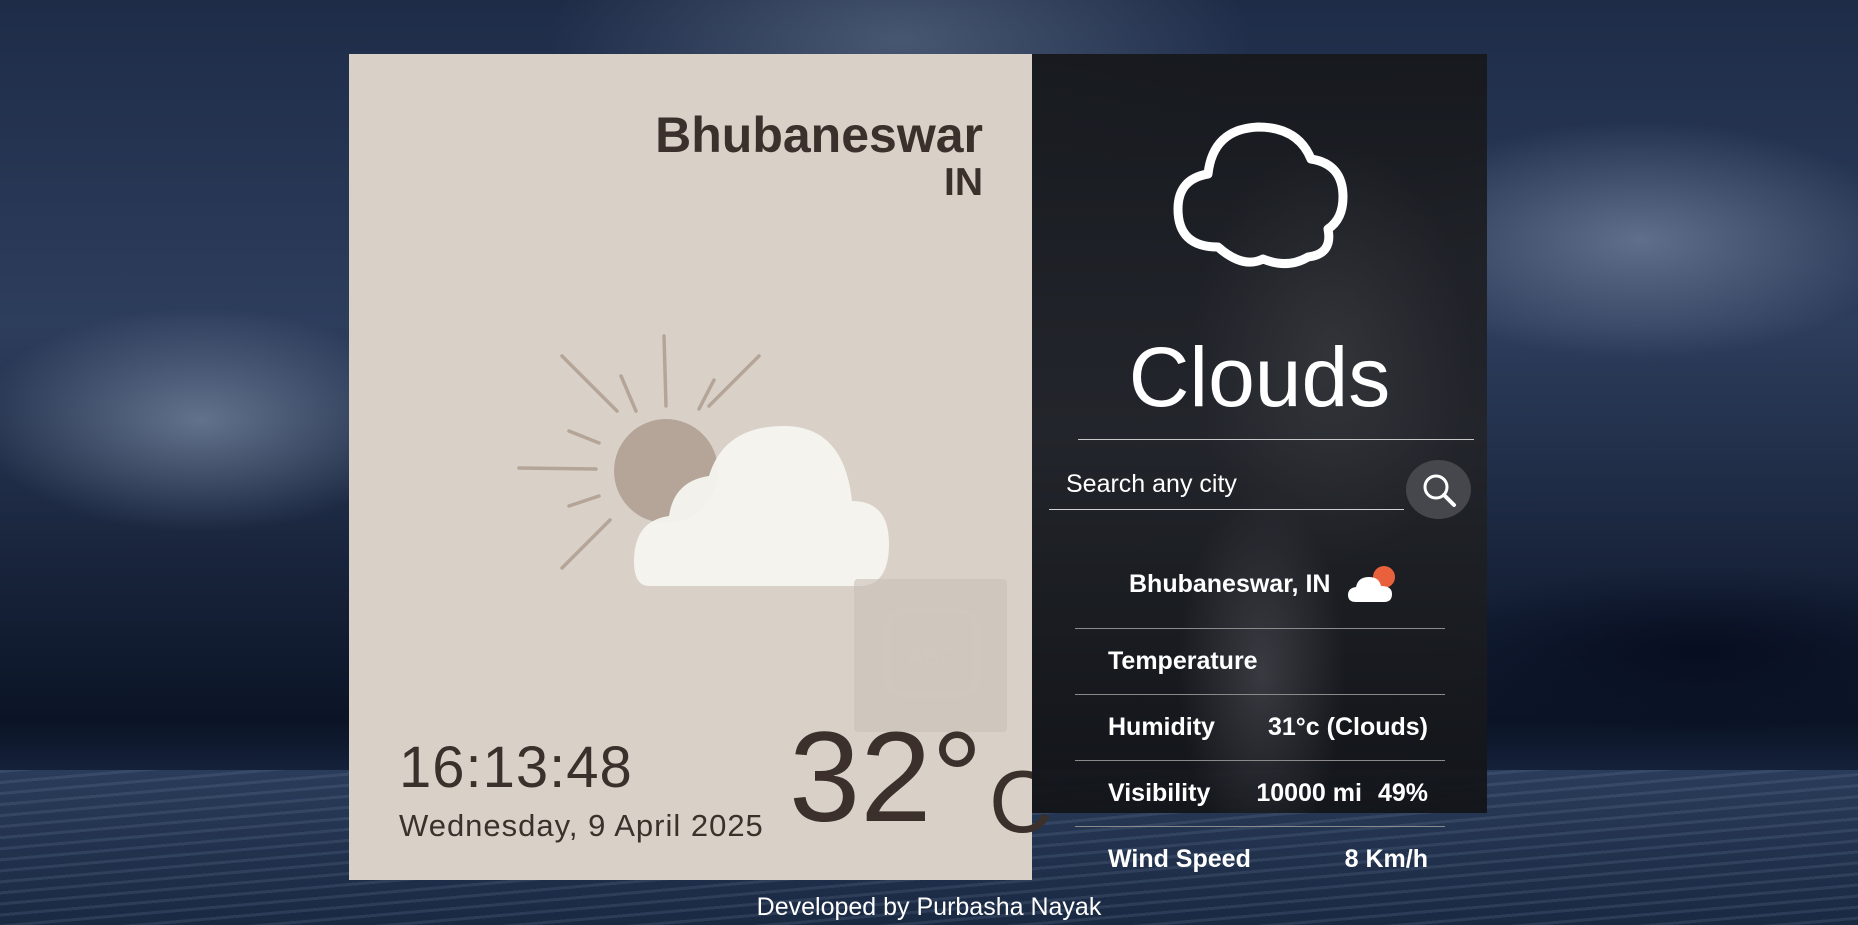 The image size is (1858, 925). What do you see at coordinates (1260, 661) in the screenshot?
I see `stat-temperature: Temperature` at bounding box center [1260, 661].